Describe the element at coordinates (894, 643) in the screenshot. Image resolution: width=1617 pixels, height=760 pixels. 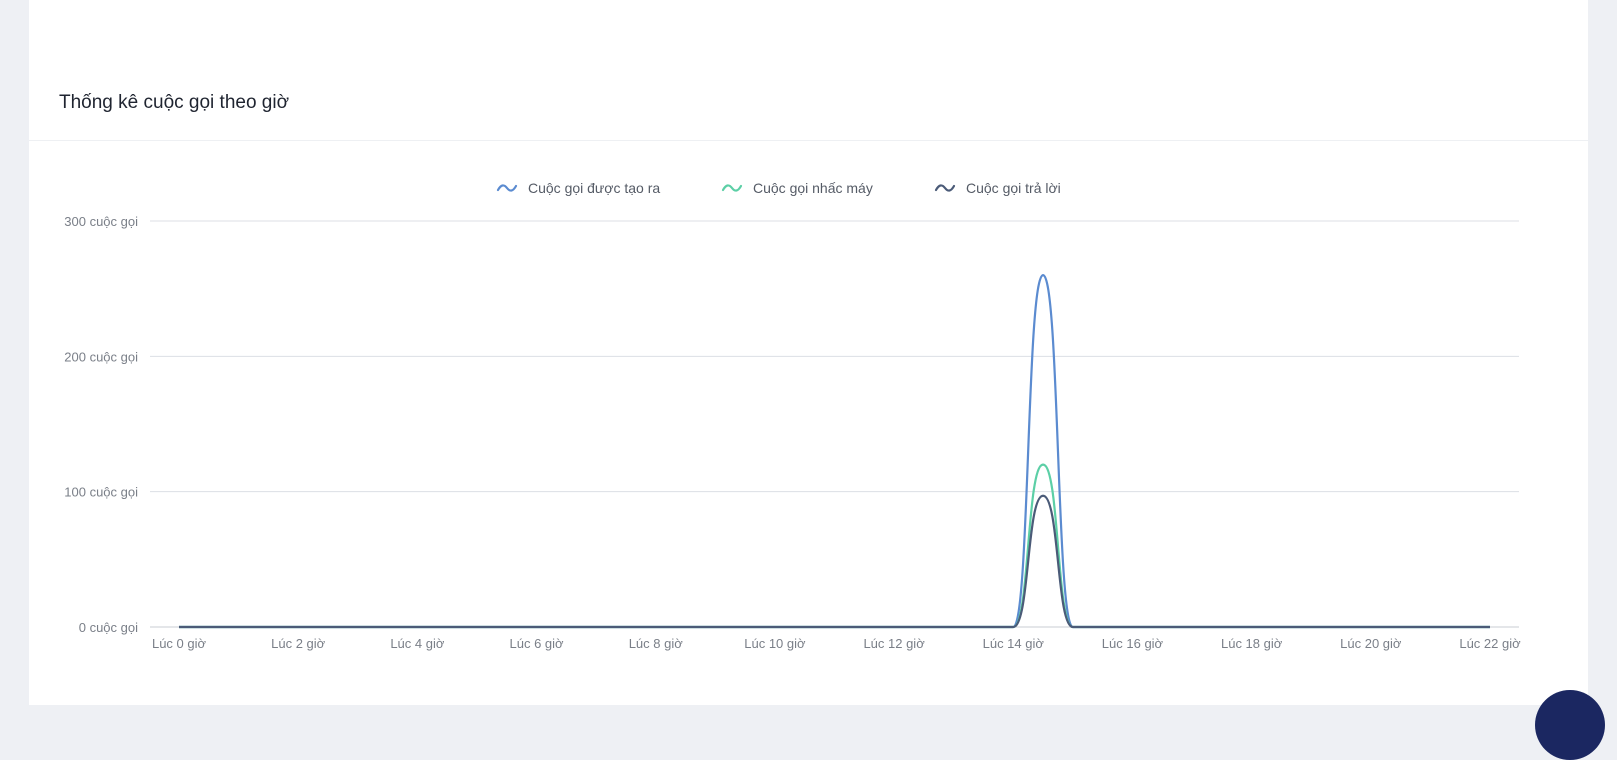
I see `x-tick-label: Lúc 12 giờ` at that location.